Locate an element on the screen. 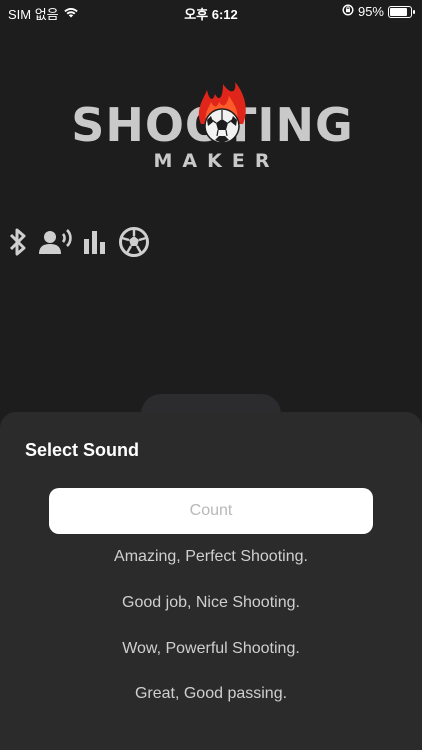 Image resolution: width=422 pixels, height=750 pixels. bluetooth-icon is located at coordinates (18, 244).